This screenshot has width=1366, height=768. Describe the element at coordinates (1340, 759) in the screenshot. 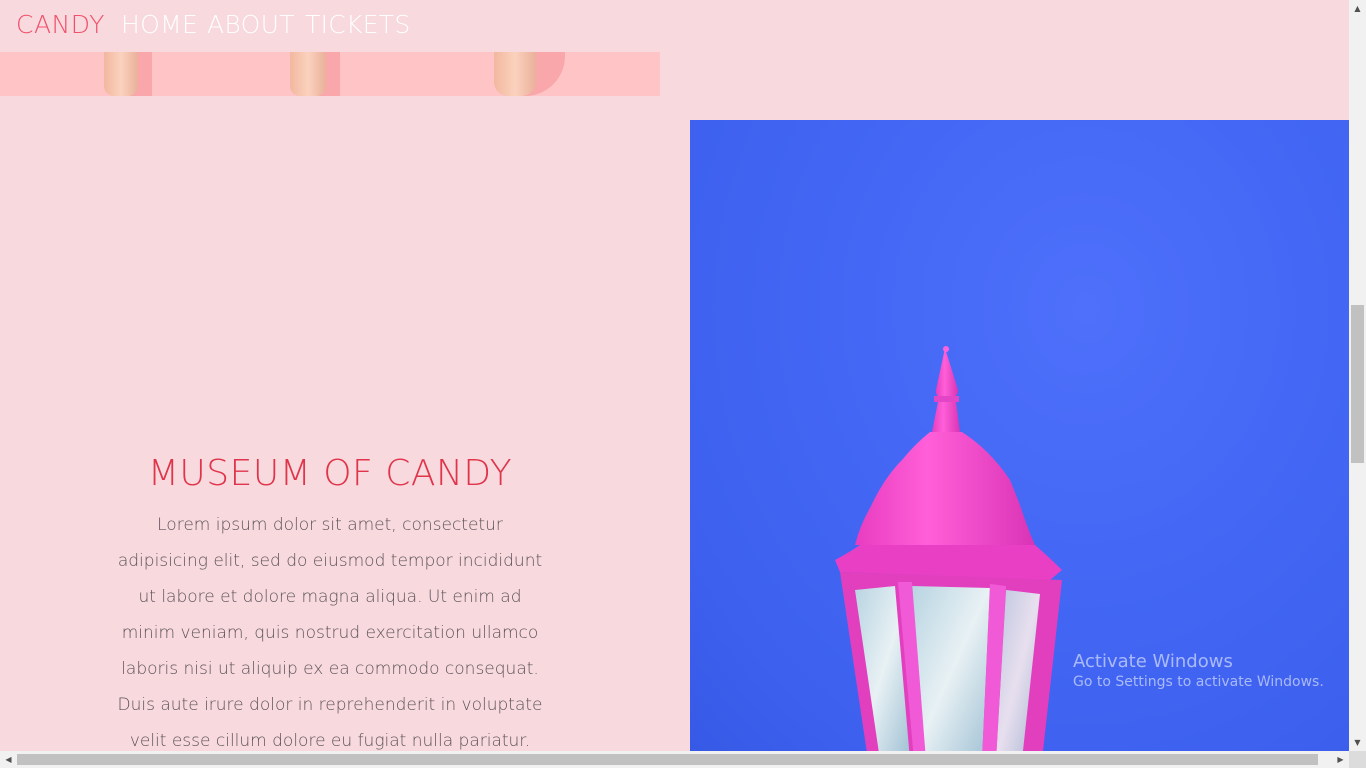

I see `triangle-right-icon: ▶` at that location.